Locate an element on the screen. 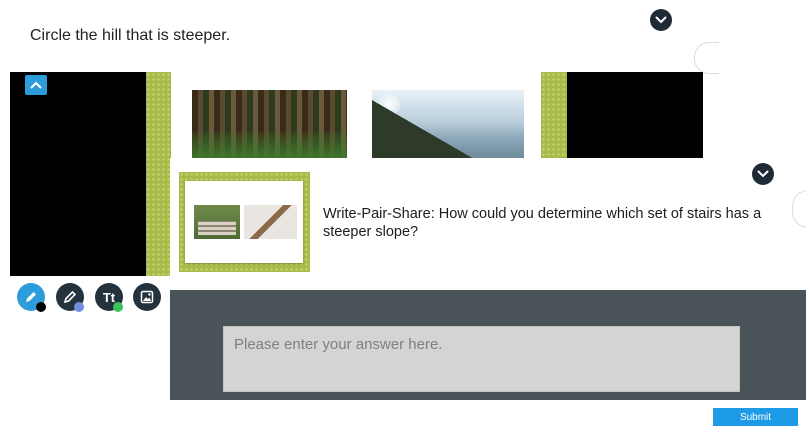 This screenshot has width=806, height=428. slide-frame-left is located at coordinates (158, 174).